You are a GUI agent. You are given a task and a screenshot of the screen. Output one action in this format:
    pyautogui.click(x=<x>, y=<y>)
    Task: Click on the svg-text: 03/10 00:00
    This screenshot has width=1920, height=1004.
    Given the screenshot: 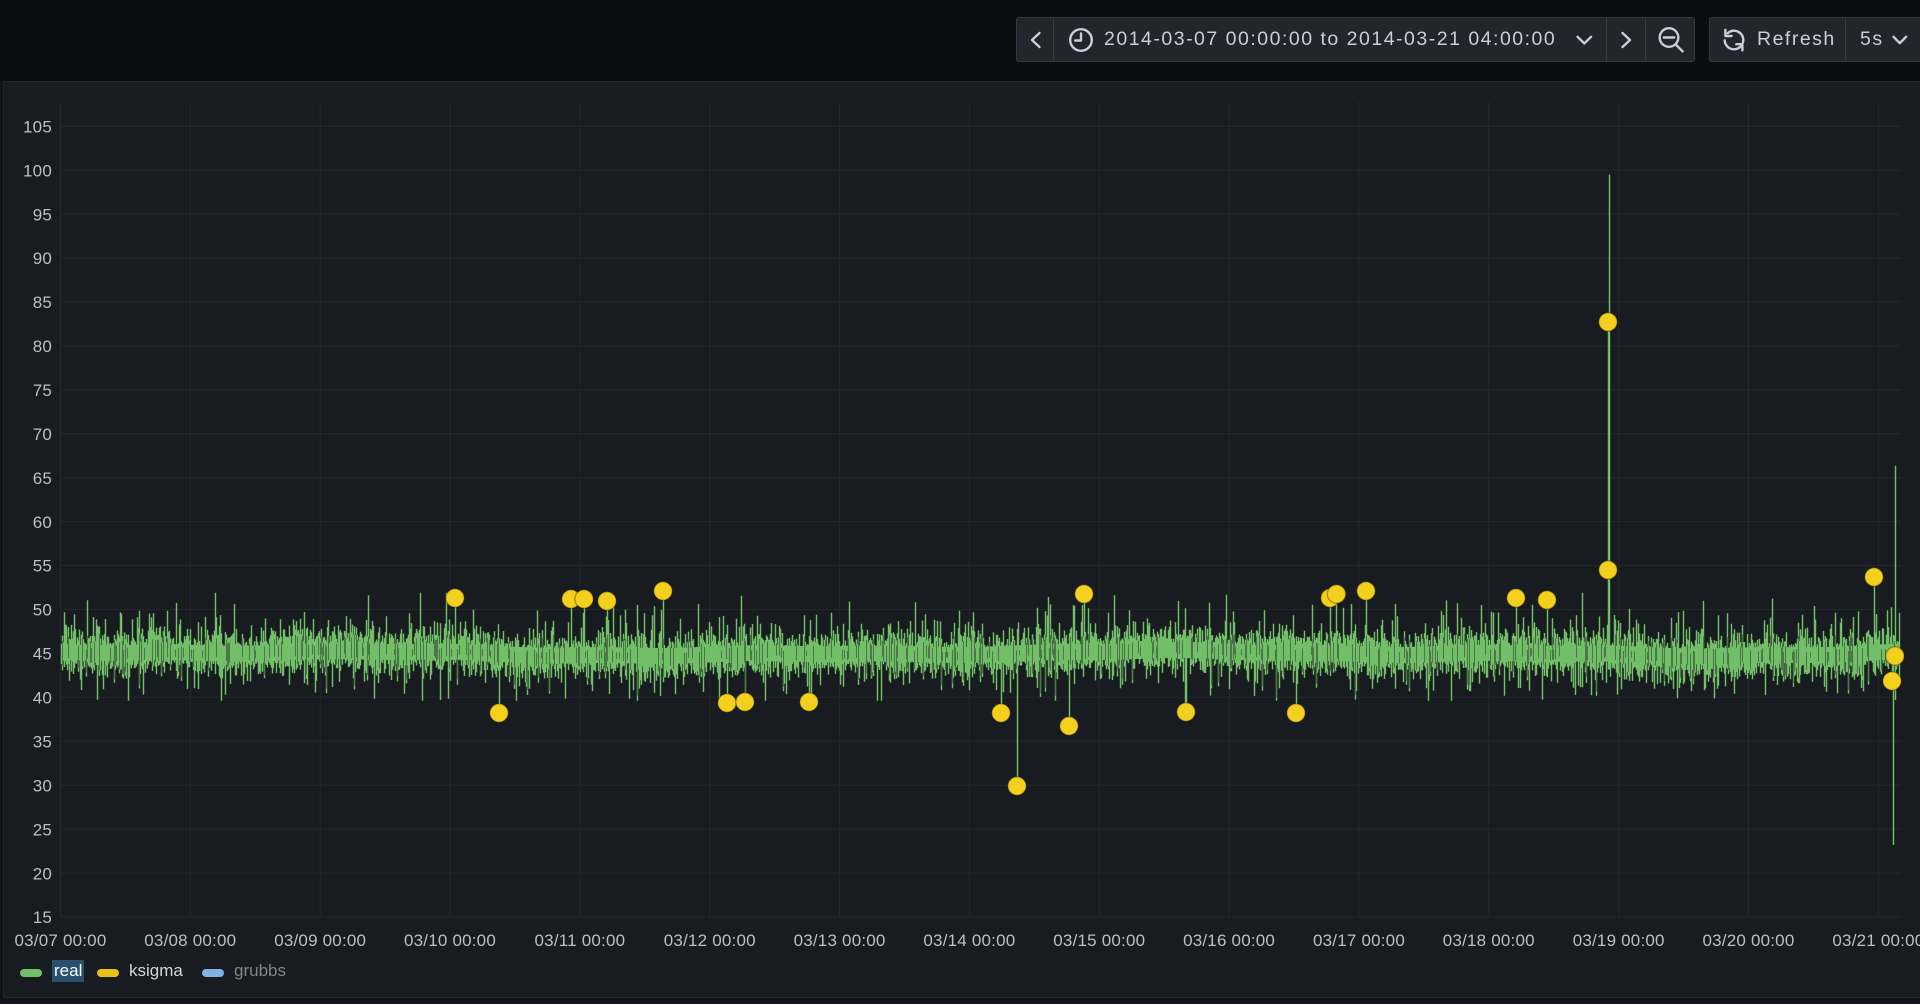 What is the action you would take?
    pyautogui.click(x=450, y=940)
    